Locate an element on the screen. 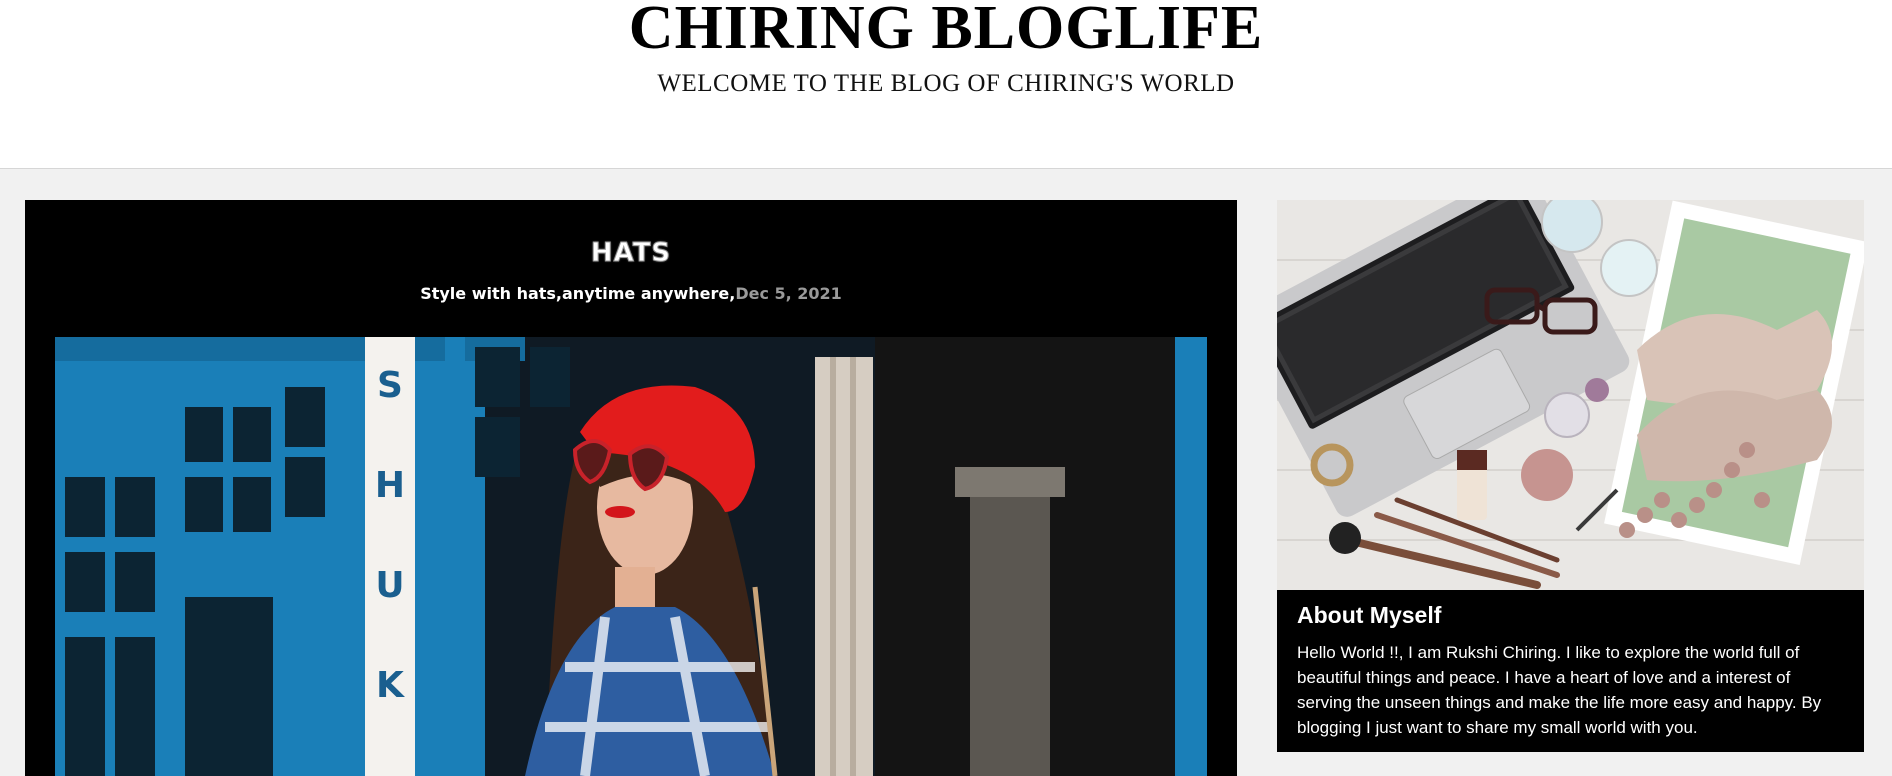  post-title: HATS is located at coordinates (631, 253).